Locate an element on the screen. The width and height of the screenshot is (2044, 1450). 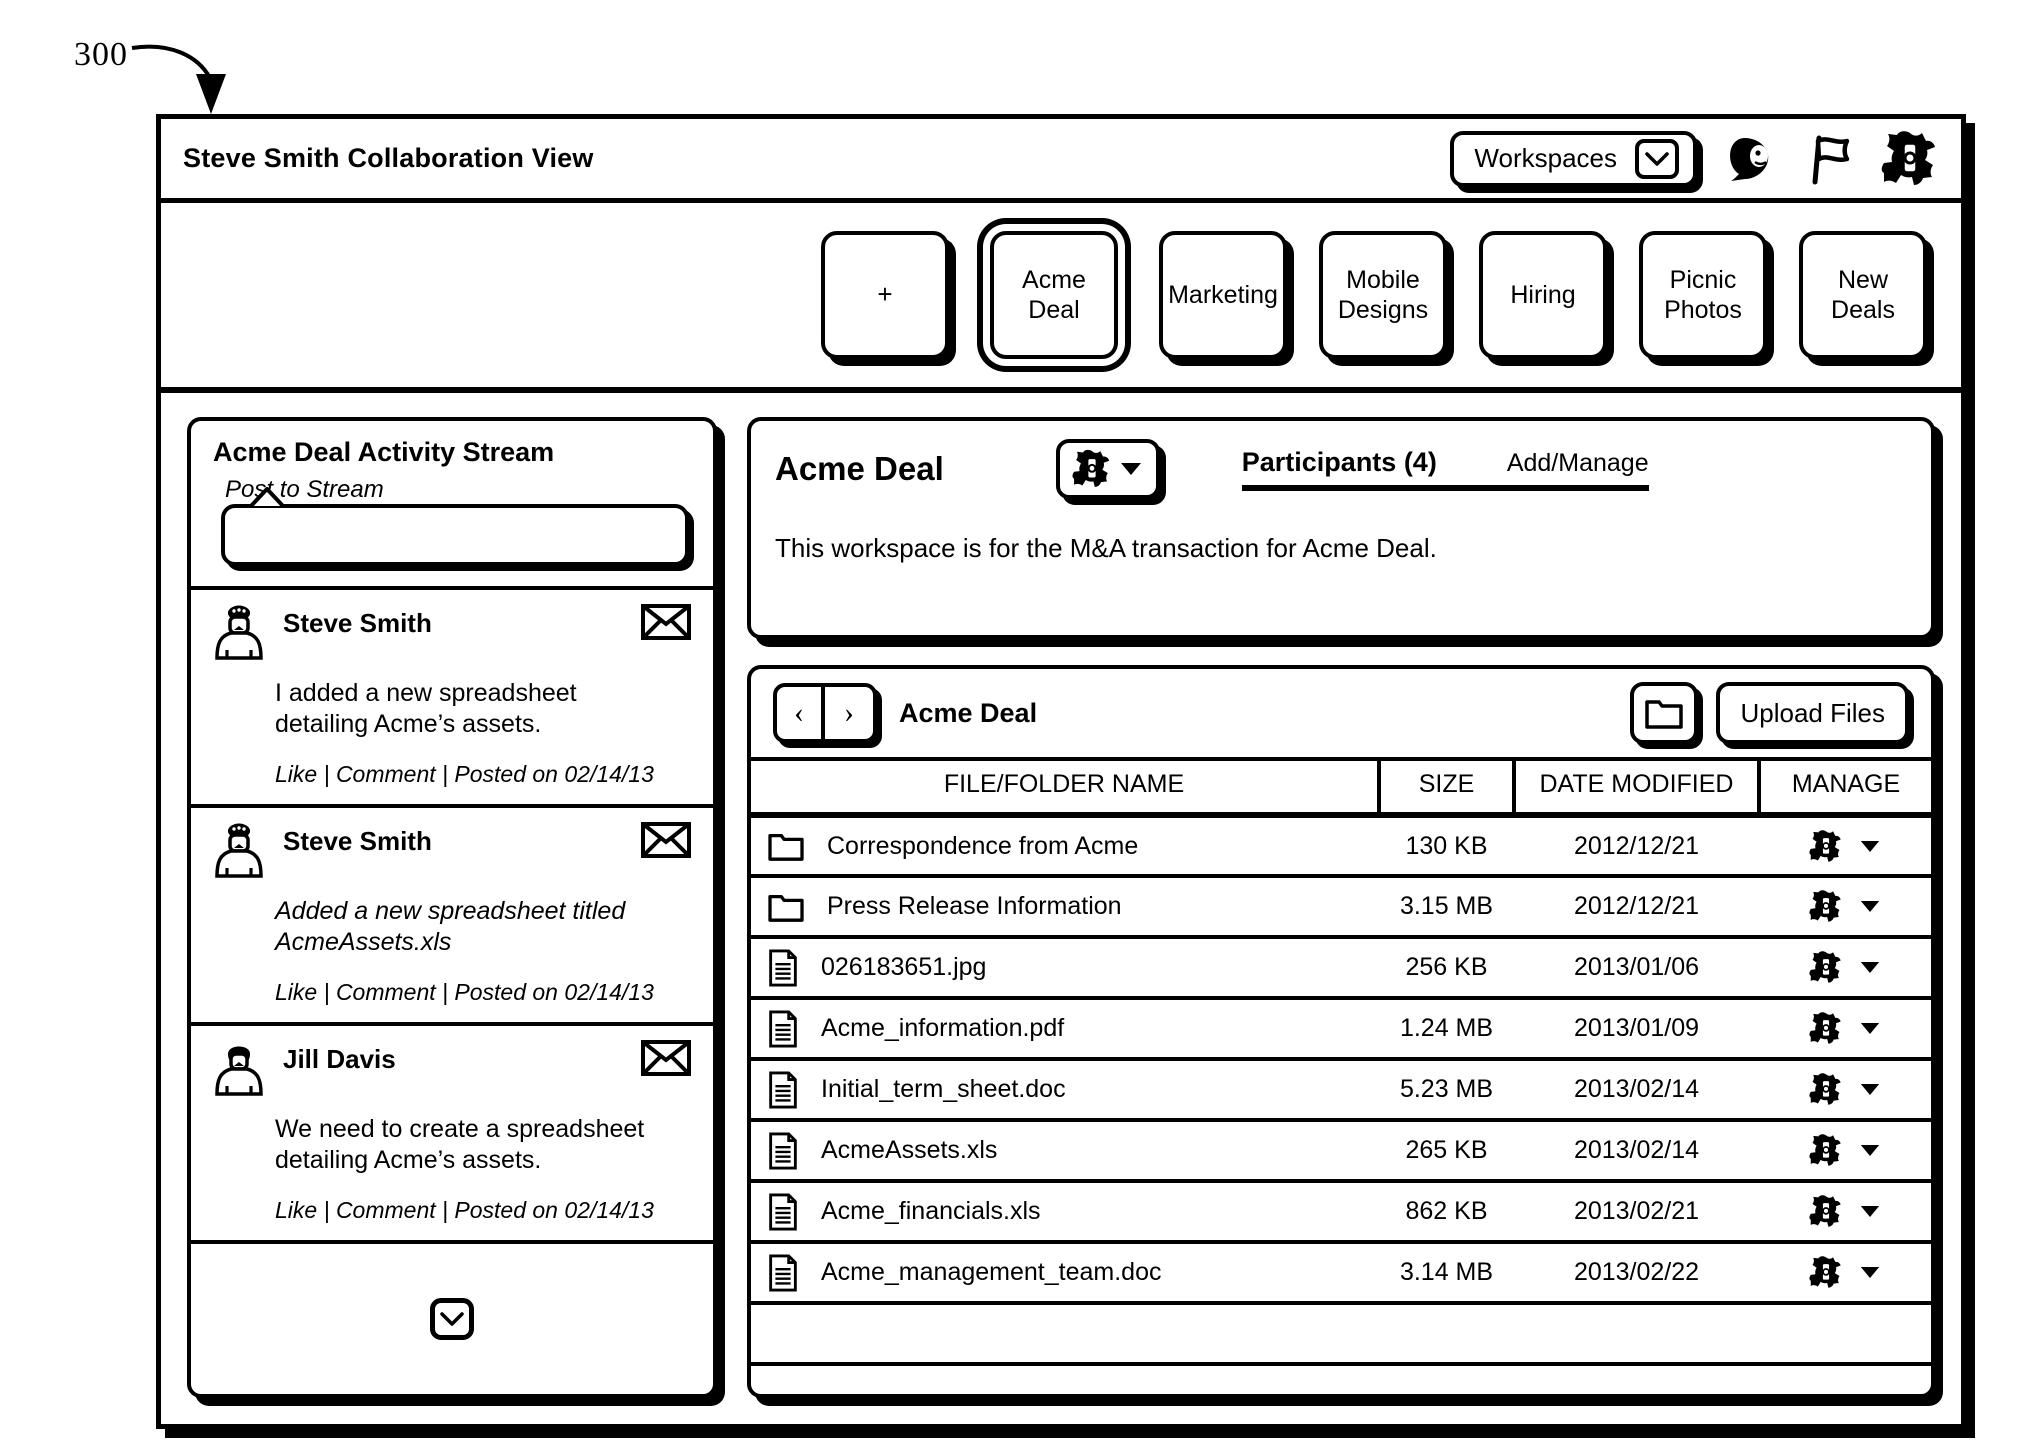
post-compose-wrap is located at coordinates (452, 536).